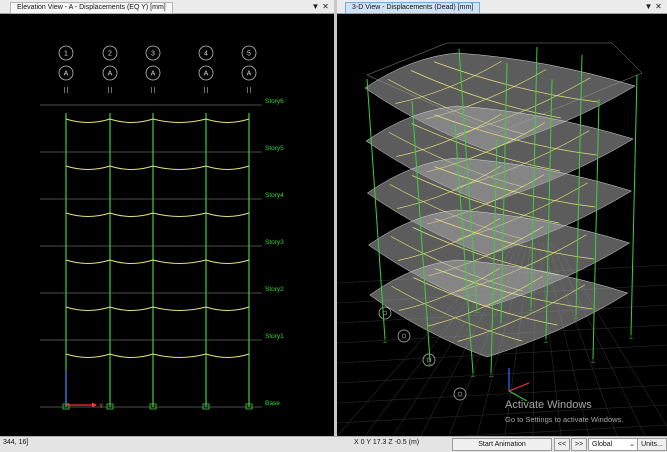 Image resolution: width=667 pixels, height=452 pixels. Describe the element at coordinates (274, 101) in the screenshot. I see `story-label-story6: Story6` at that location.